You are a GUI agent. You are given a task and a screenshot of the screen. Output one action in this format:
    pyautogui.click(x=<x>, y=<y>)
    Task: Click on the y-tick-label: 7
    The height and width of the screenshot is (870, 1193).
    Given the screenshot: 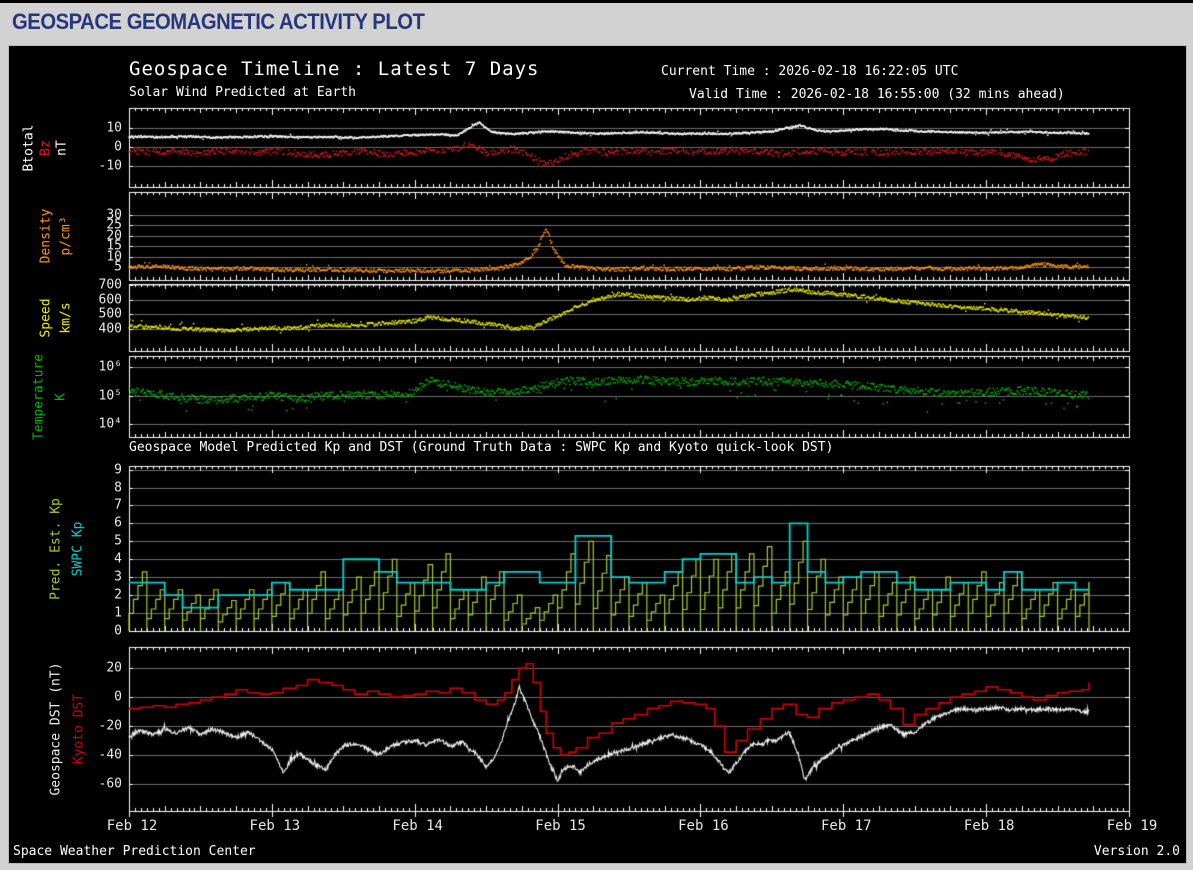 What is the action you would take?
    pyautogui.click(x=118, y=505)
    